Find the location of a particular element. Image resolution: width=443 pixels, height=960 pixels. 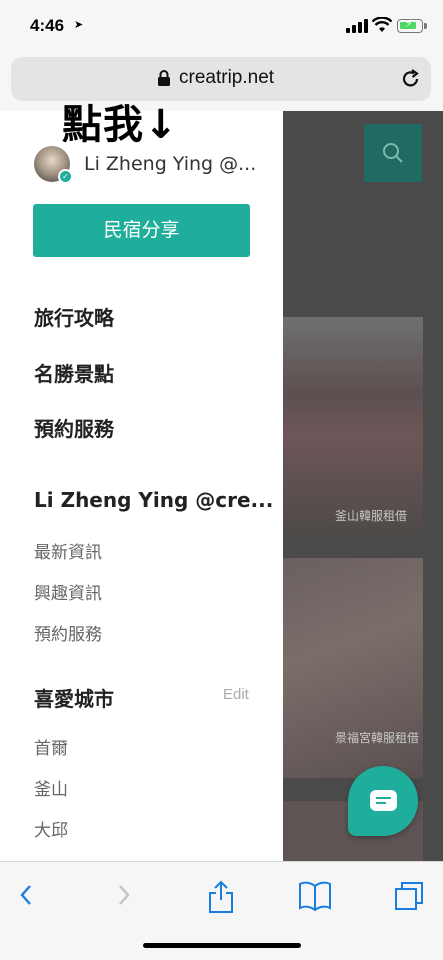

forward-icon is located at coordinates (124, 895).